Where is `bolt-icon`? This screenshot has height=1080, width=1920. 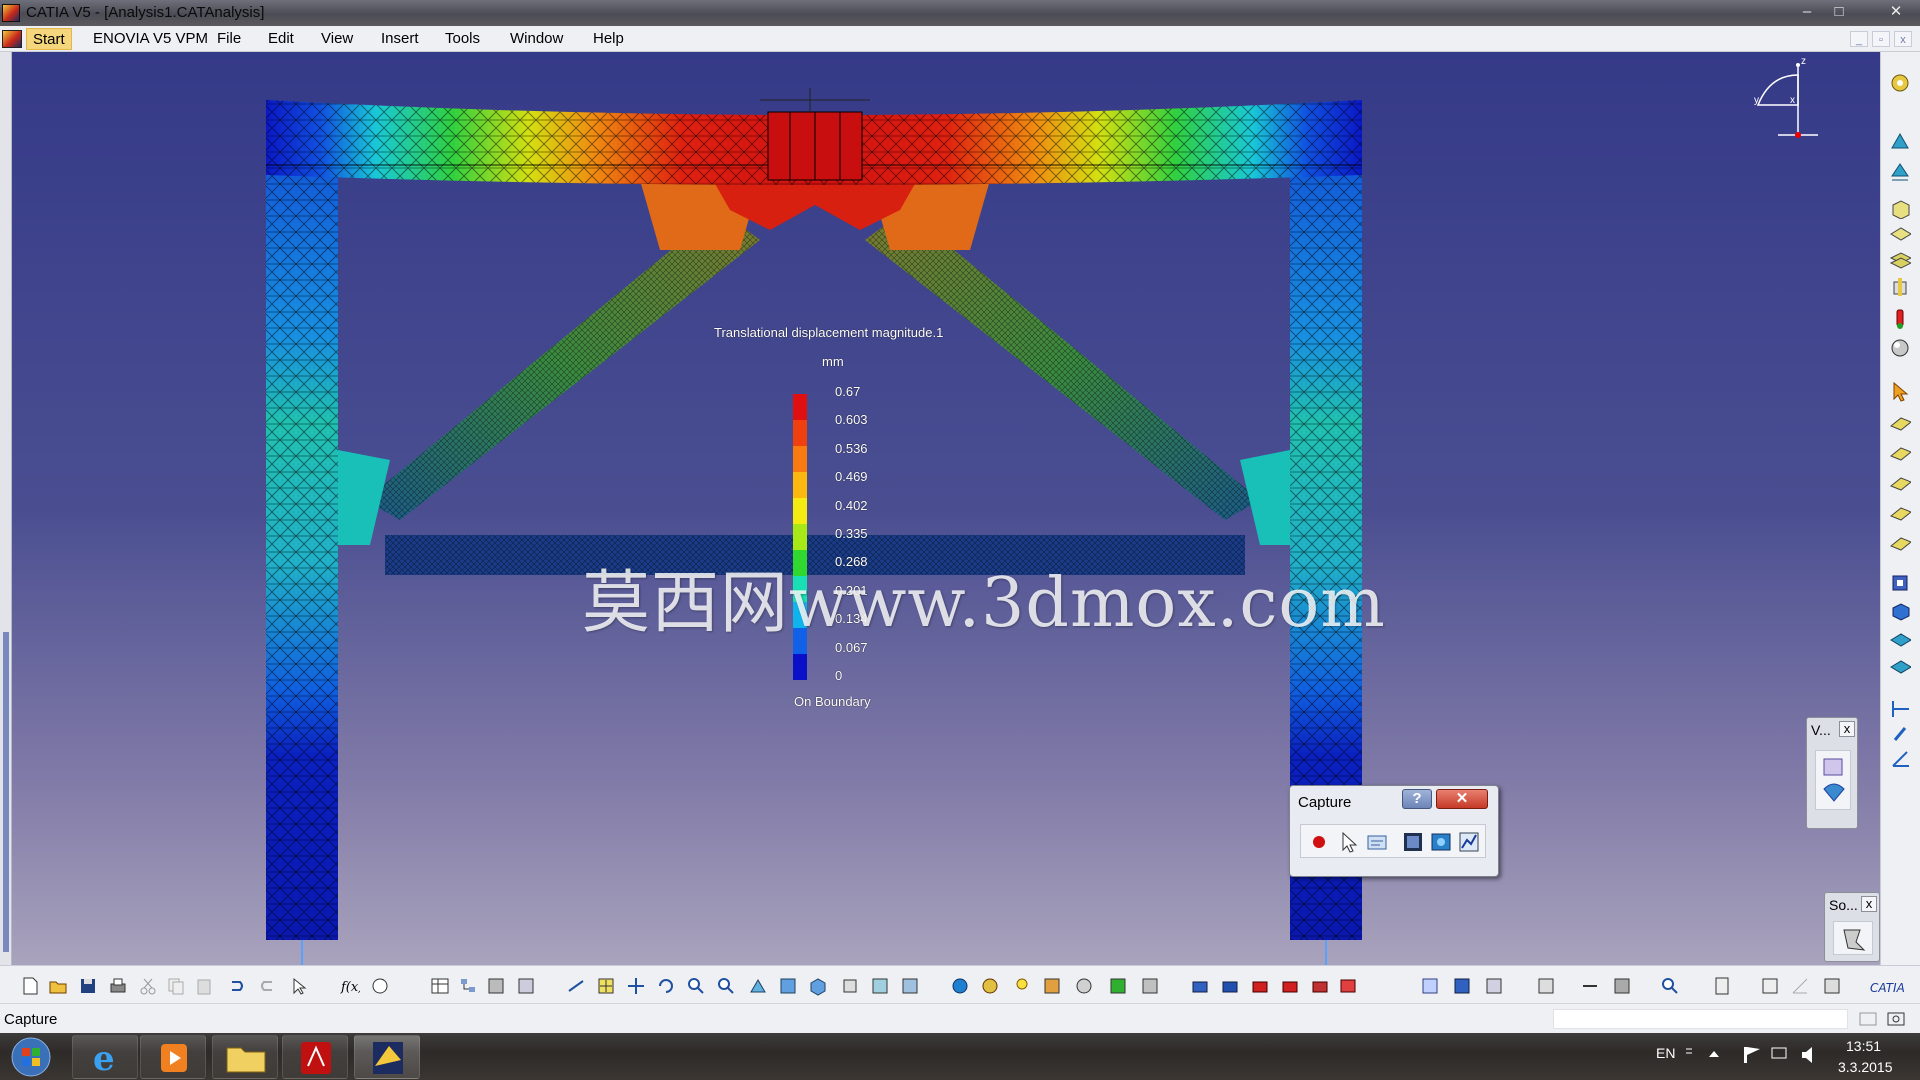
bolt-icon is located at coordinates (1900, 287).